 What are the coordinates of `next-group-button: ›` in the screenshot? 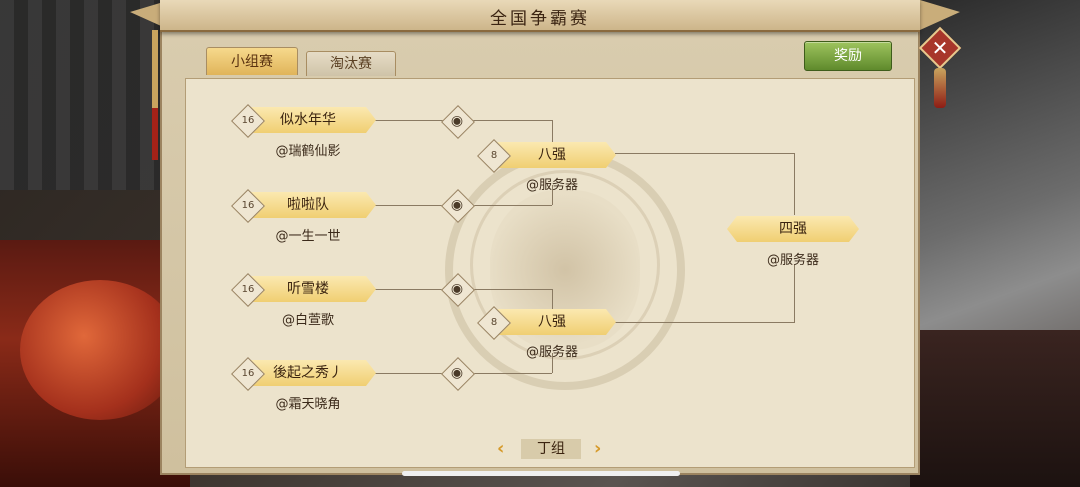 It's located at (597, 448).